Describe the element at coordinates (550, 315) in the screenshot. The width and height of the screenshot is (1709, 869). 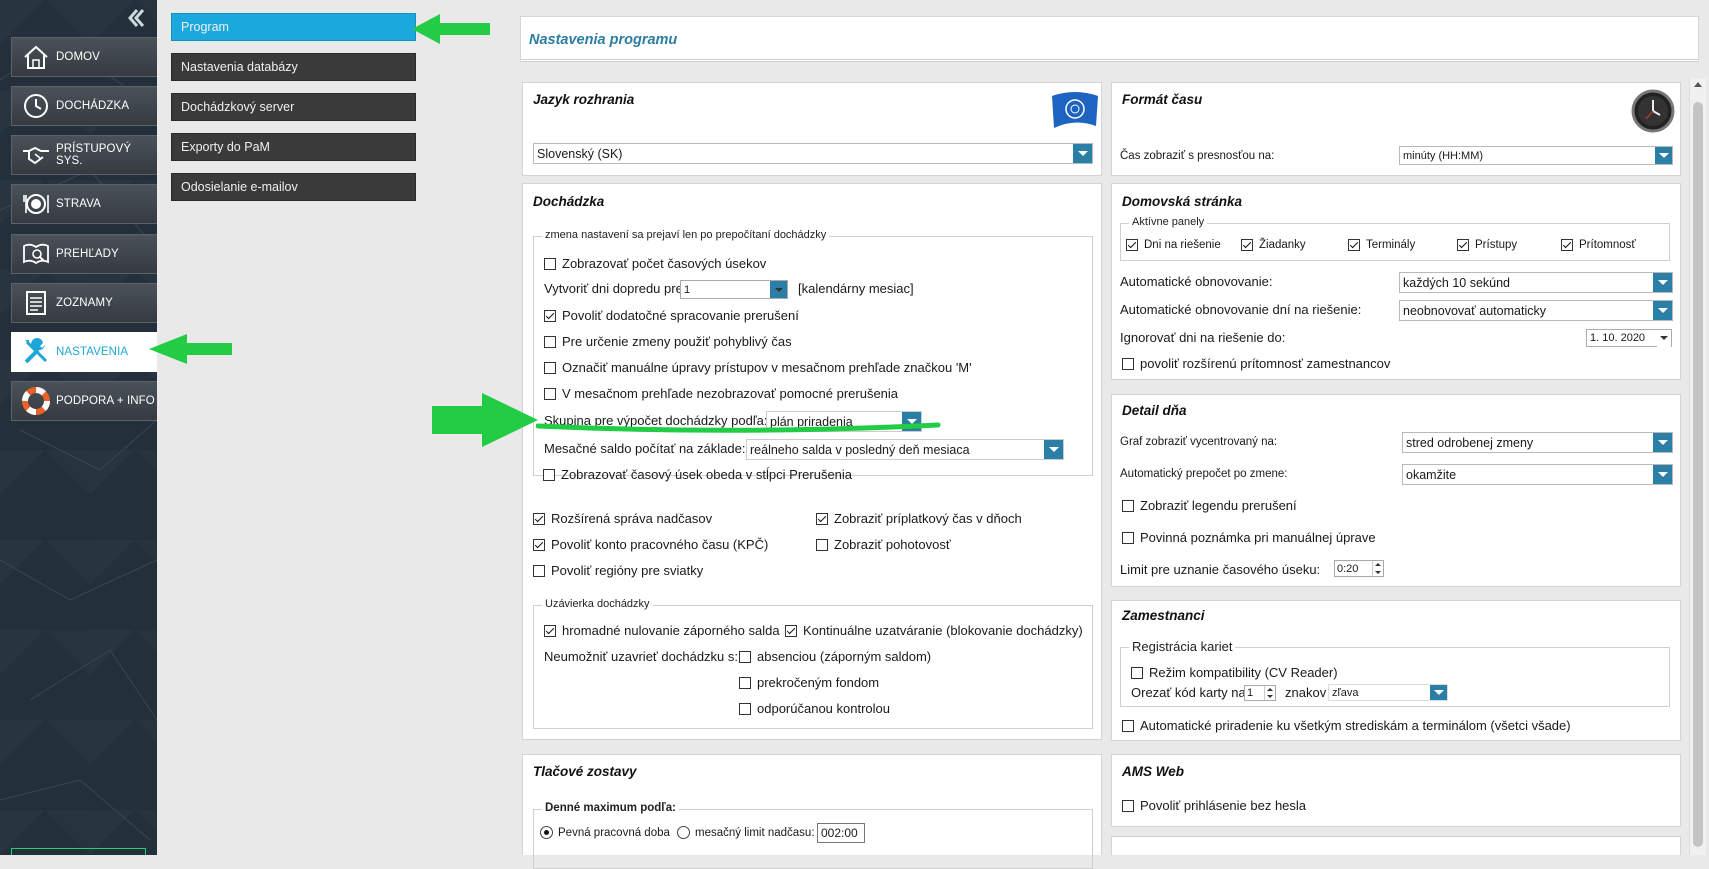
I see `allow-processing-checkbox` at that location.